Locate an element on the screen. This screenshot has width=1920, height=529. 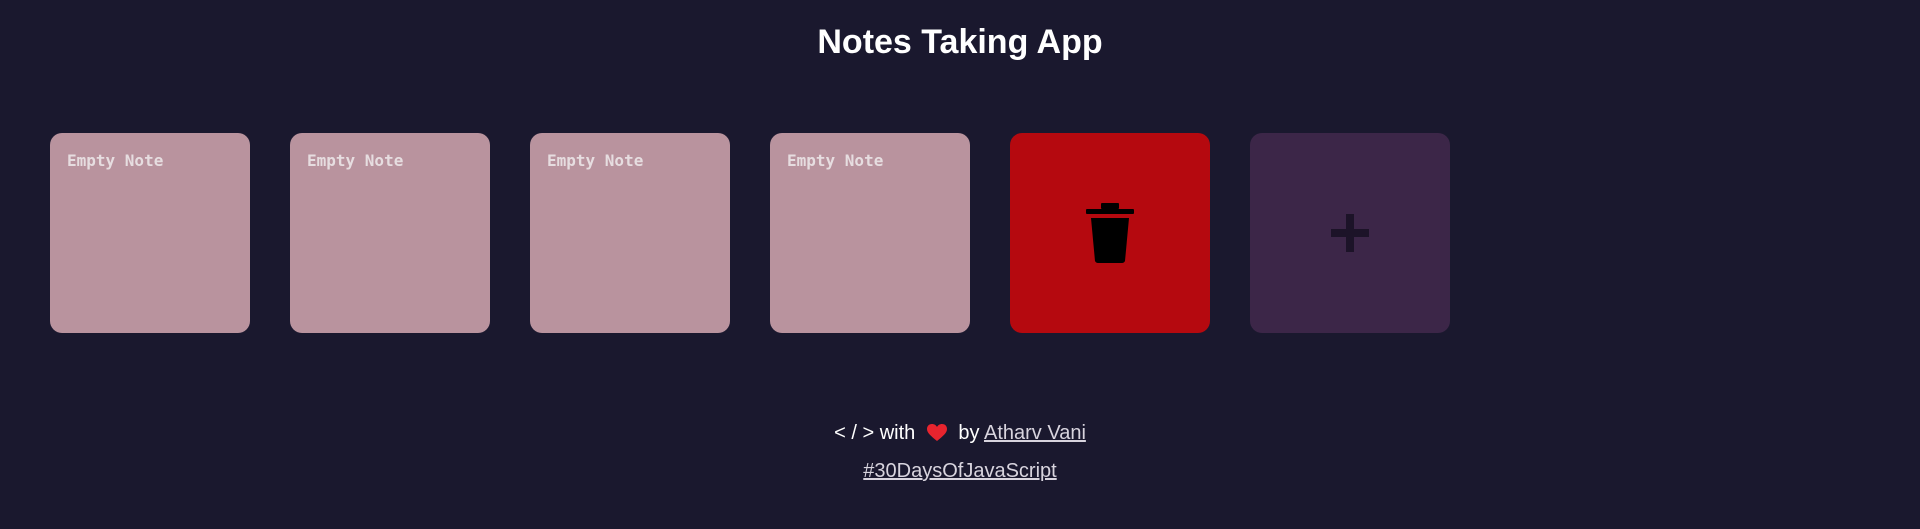
trash-icon is located at coordinates (1110, 233).